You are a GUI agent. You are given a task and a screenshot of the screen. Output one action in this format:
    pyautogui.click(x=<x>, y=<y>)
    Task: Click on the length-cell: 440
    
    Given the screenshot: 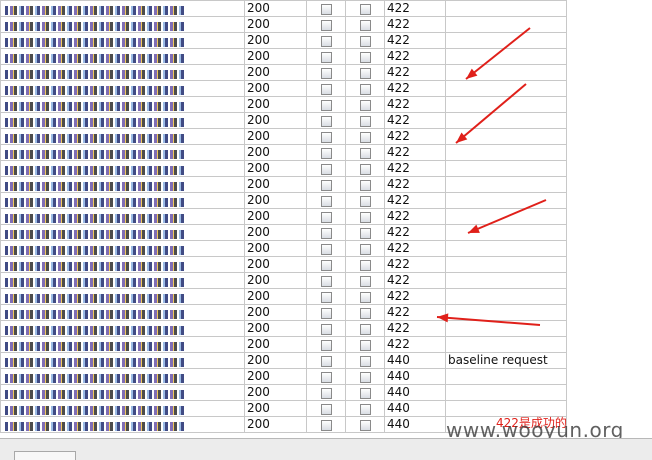 What is the action you would take?
    pyautogui.click(x=415, y=408)
    